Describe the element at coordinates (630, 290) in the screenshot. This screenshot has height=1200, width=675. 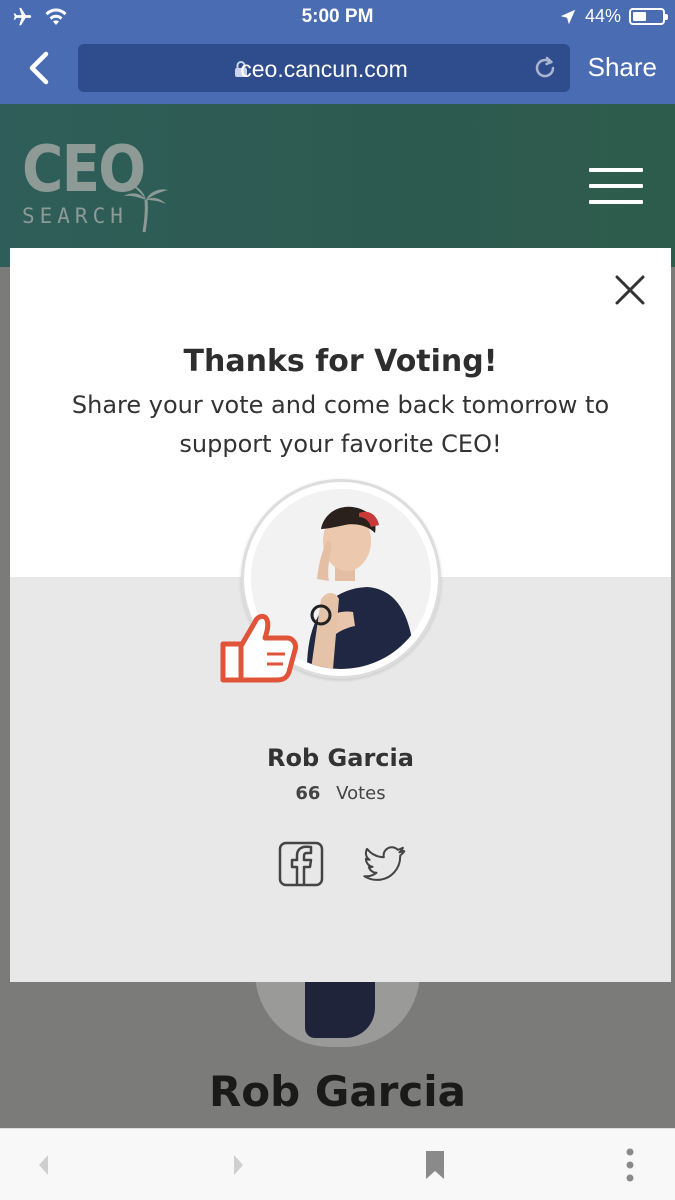
I see `close-icon` at that location.